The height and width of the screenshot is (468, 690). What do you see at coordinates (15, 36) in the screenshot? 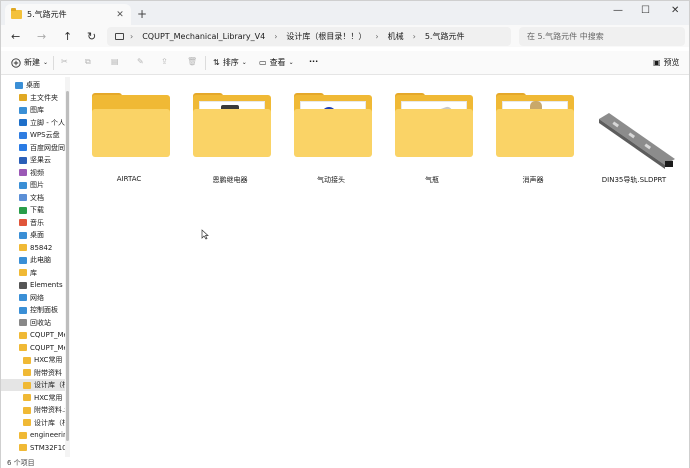
I see `back-icon: ←` at bounding box center [15, 36].